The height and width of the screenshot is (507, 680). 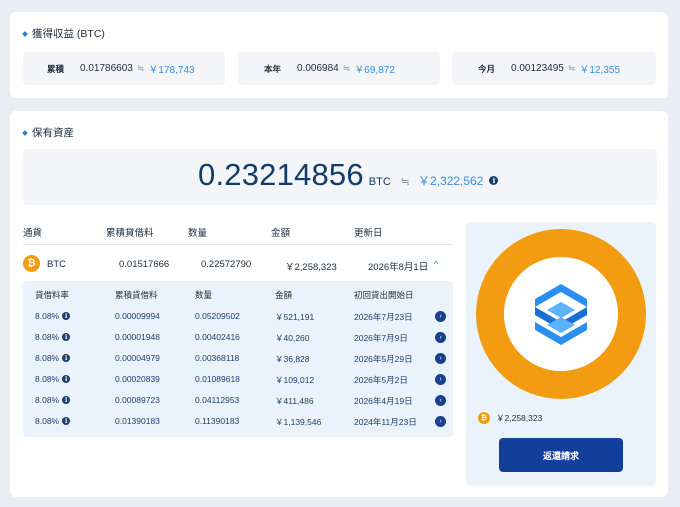 What do you see at coordinates (381, 380) in the screenshot?
I see `loan-date: 2026年5月2日` at bounding box center [381, 380].